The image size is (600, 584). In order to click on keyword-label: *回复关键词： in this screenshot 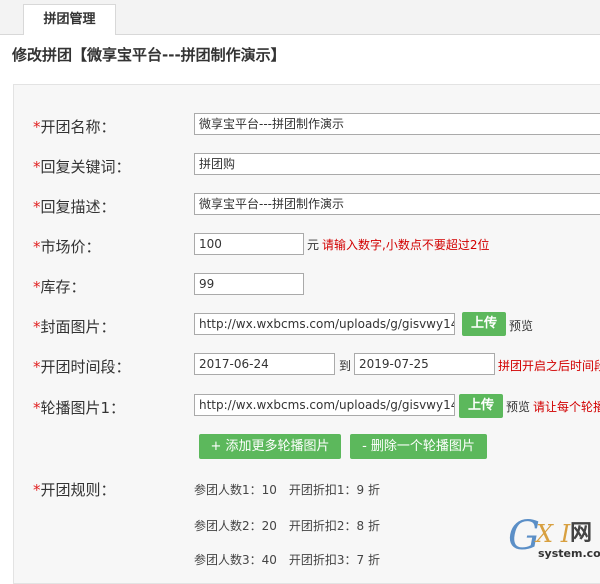, I will do `click(82, 166)`.